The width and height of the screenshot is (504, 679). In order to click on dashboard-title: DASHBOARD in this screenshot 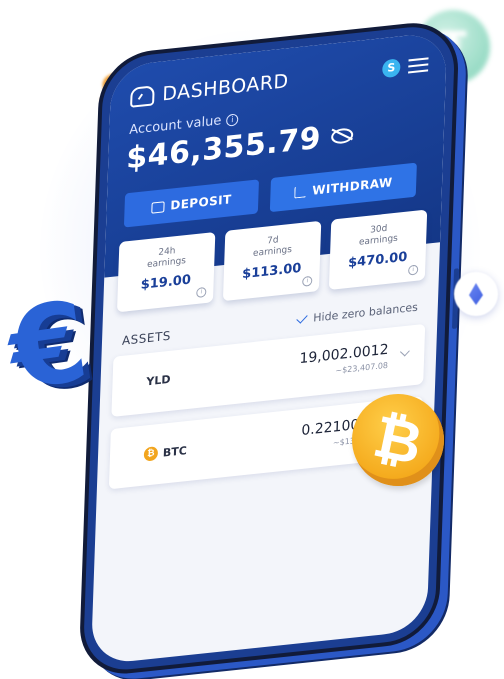, I will do `click(209, 89)`.